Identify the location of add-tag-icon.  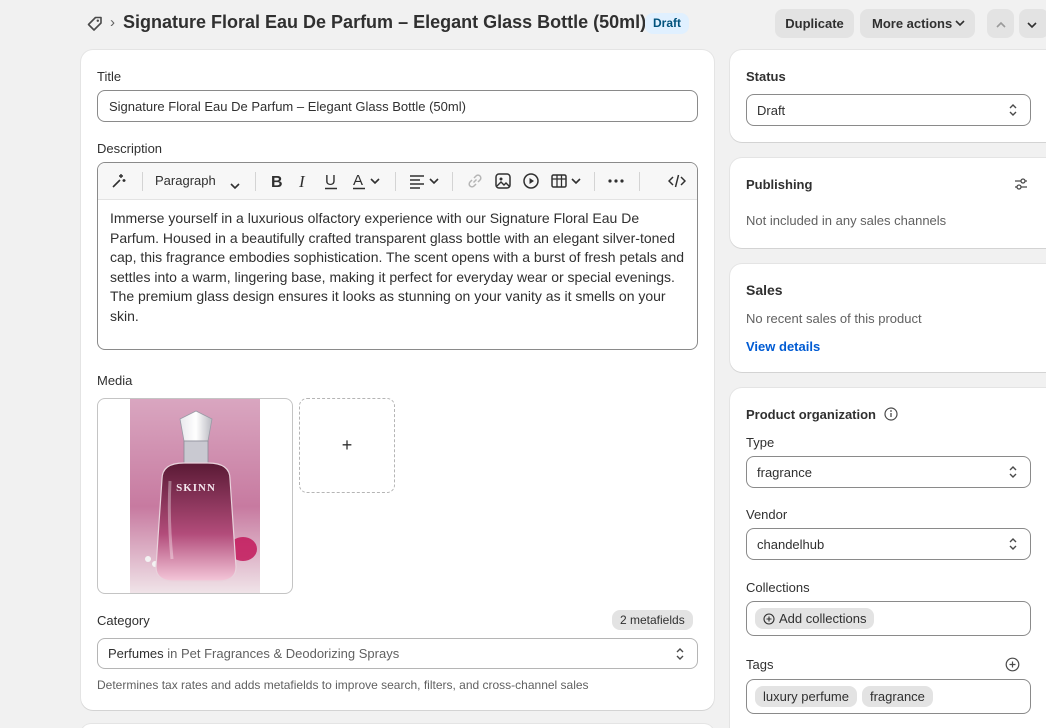
(1012, 664).